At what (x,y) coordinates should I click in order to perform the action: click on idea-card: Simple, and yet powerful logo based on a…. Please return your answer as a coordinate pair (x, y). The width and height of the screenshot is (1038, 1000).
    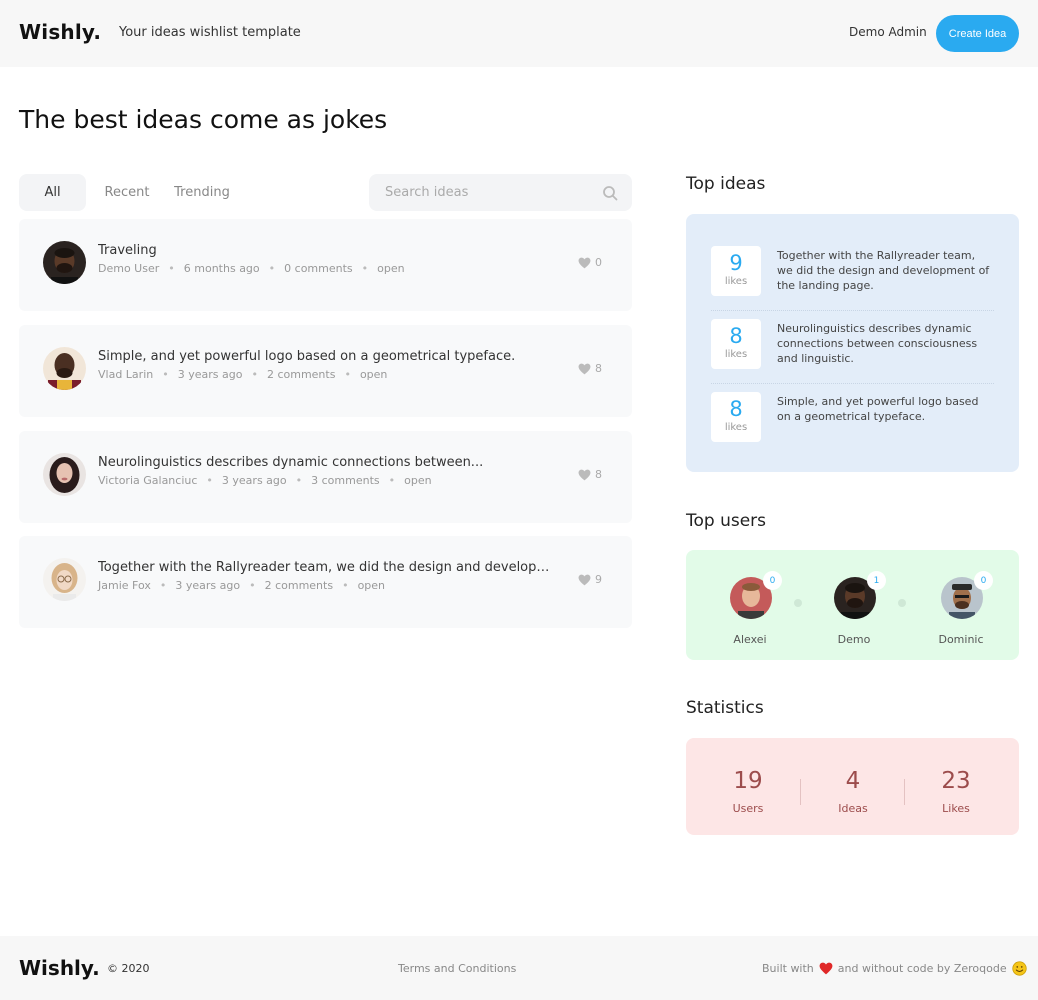
    Looking at the image, I should click on (325, 371).